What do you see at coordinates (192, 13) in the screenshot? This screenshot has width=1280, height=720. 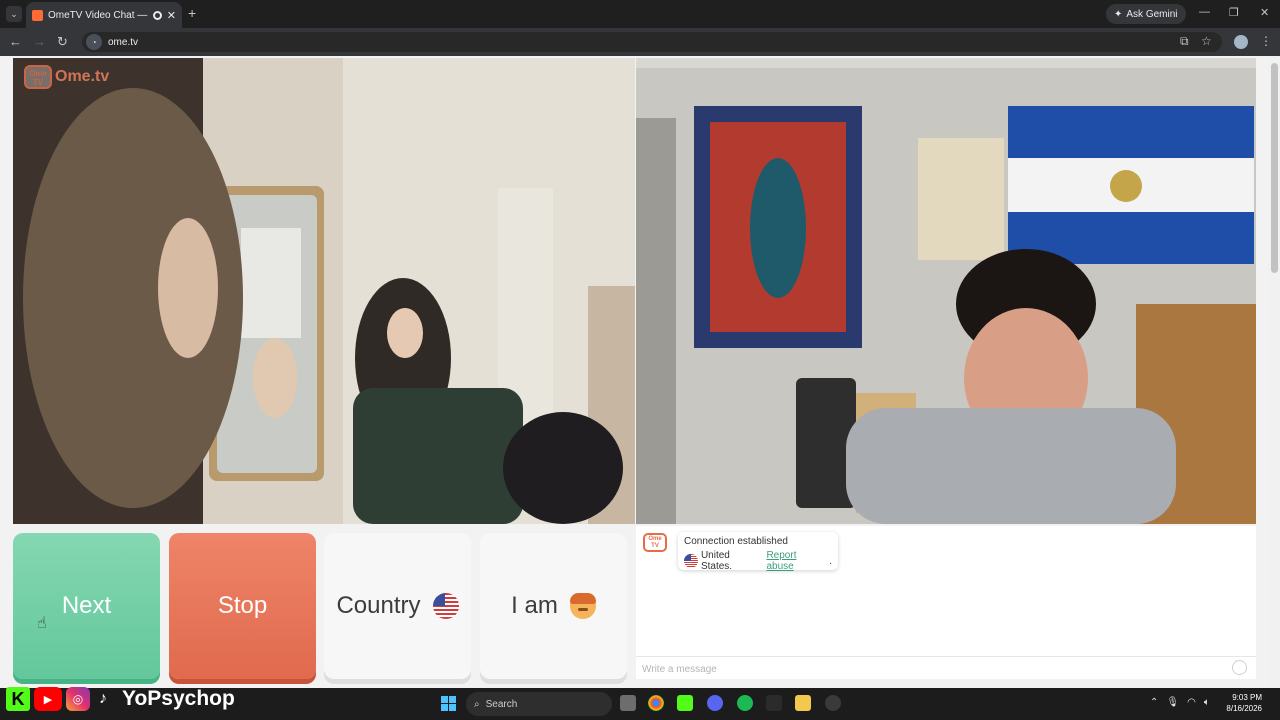 I see `new-tab-icon: +` at bounding box center [192, 13].